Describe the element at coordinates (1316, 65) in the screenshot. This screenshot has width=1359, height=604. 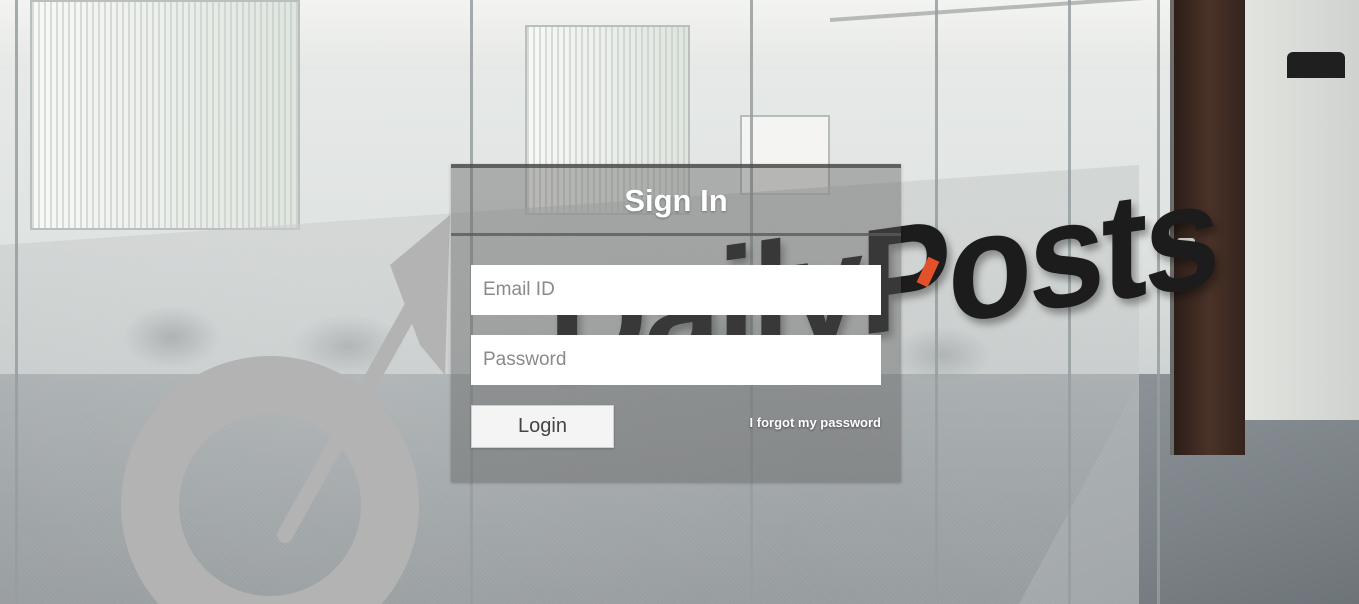
I see `pendant-light` at that location.